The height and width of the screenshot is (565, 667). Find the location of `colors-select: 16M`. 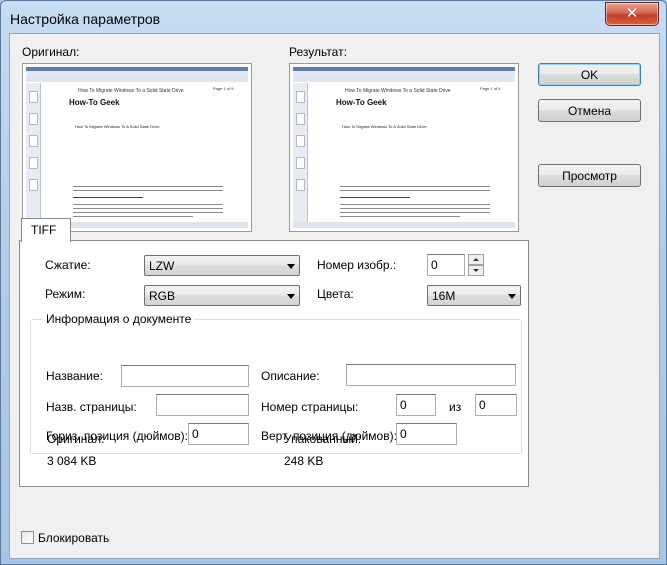

colors-select: 16M is located at coordinates (474, 295).